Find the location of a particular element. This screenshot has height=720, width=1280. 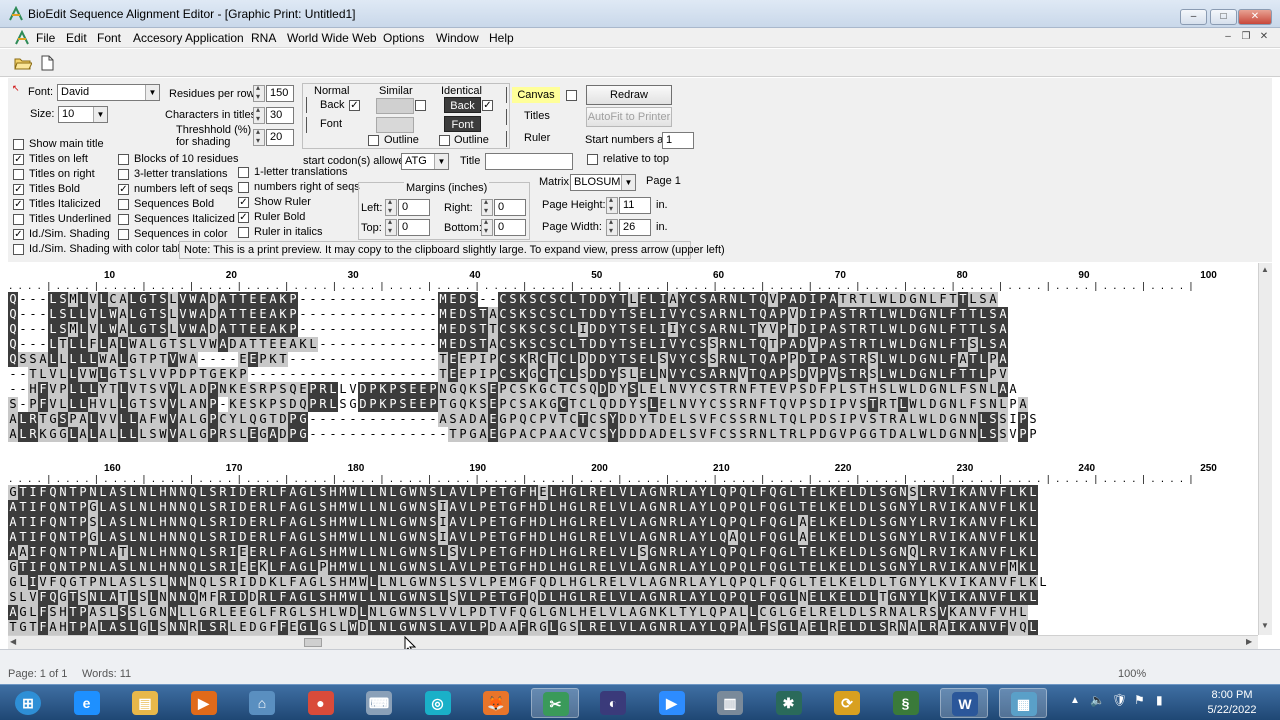

margin-bottom-input: 0 is located at coordinates (510, 227).